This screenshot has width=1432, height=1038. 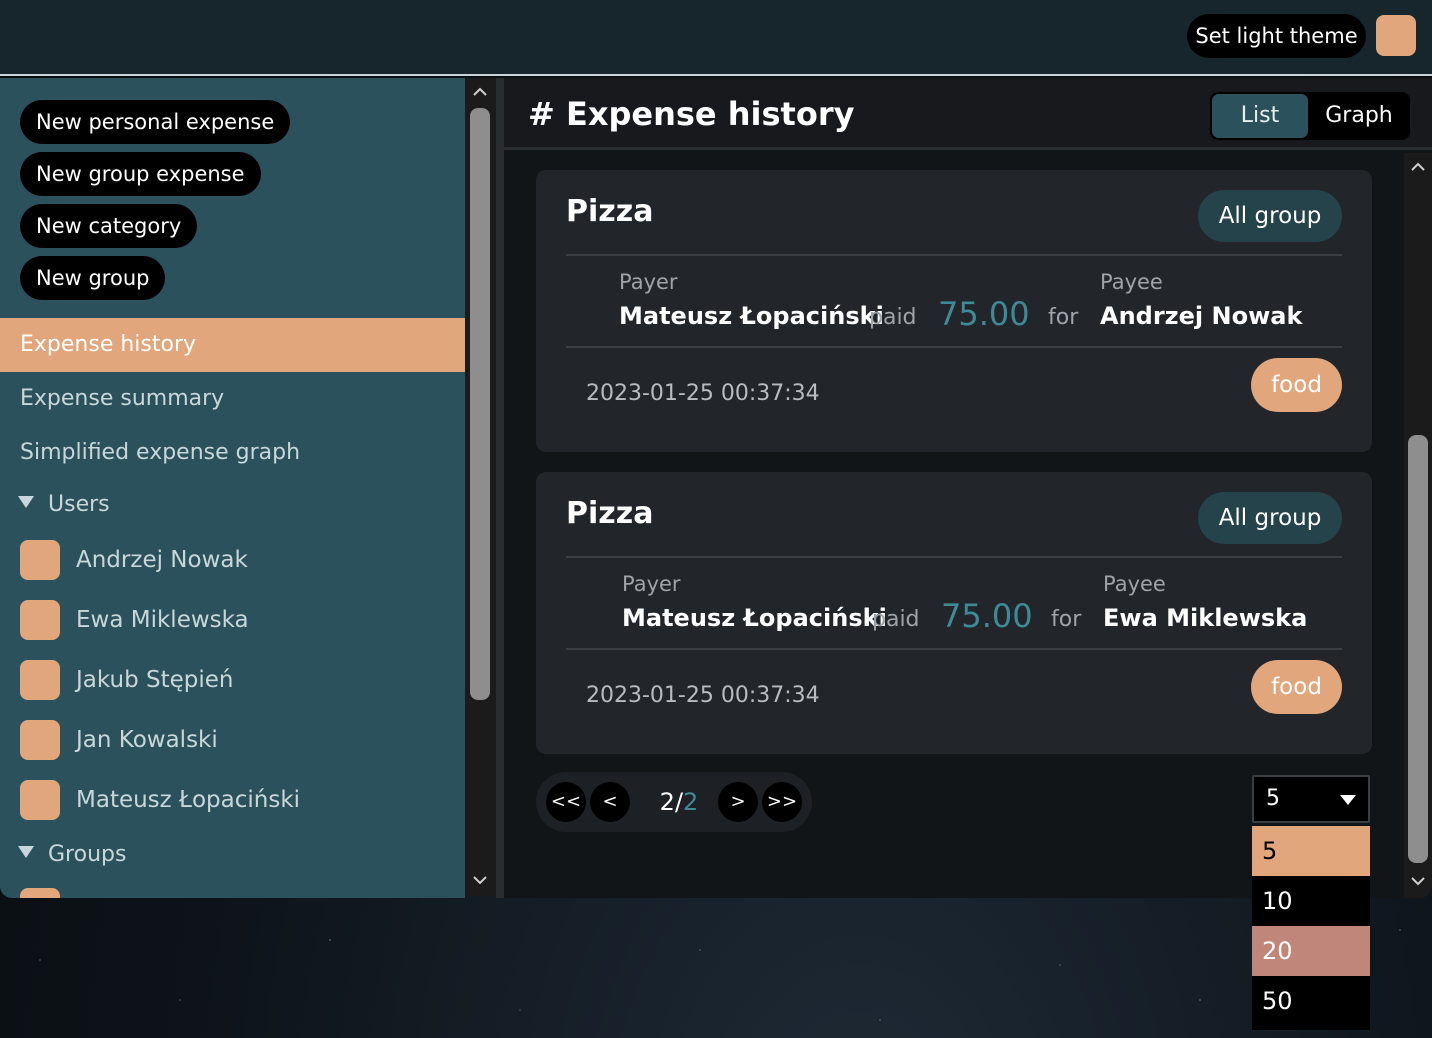 What do you see at coordinates (738, 802) in the screenshot?
I see `next-page-button: >` at bounding box center [738, 802].